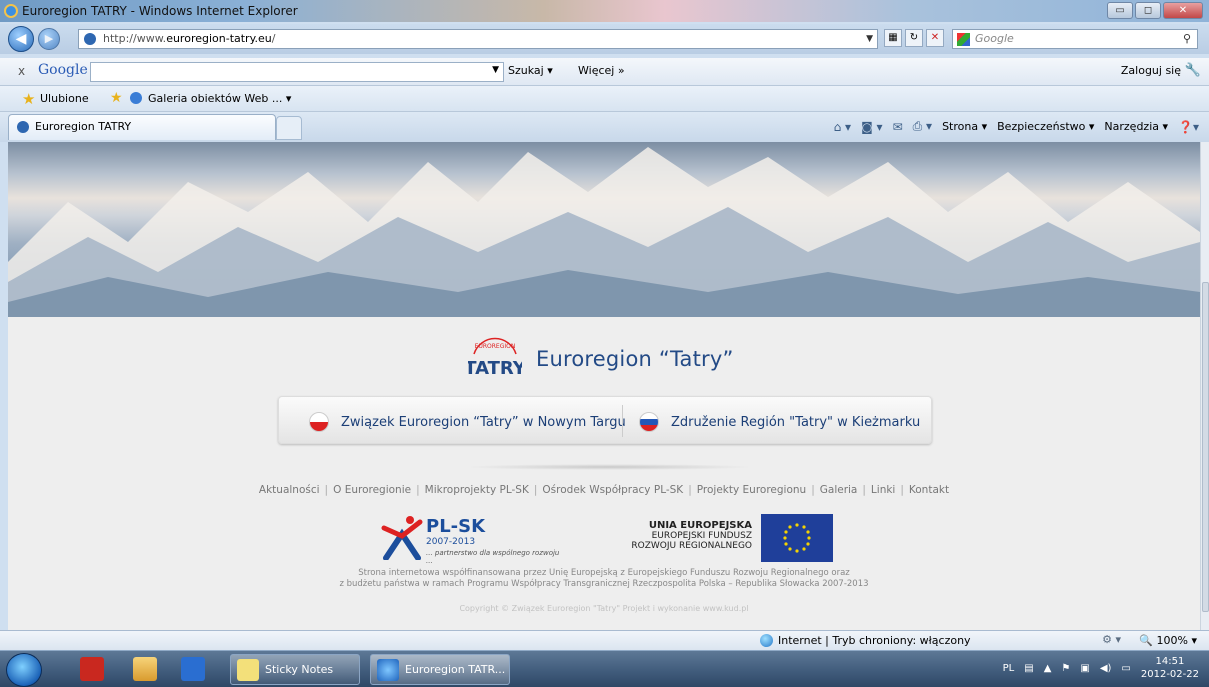 This screenshot has height=687, width=1209. I want to click on security-menu-label: Bezpieczeństwo, so click(1041, 126).